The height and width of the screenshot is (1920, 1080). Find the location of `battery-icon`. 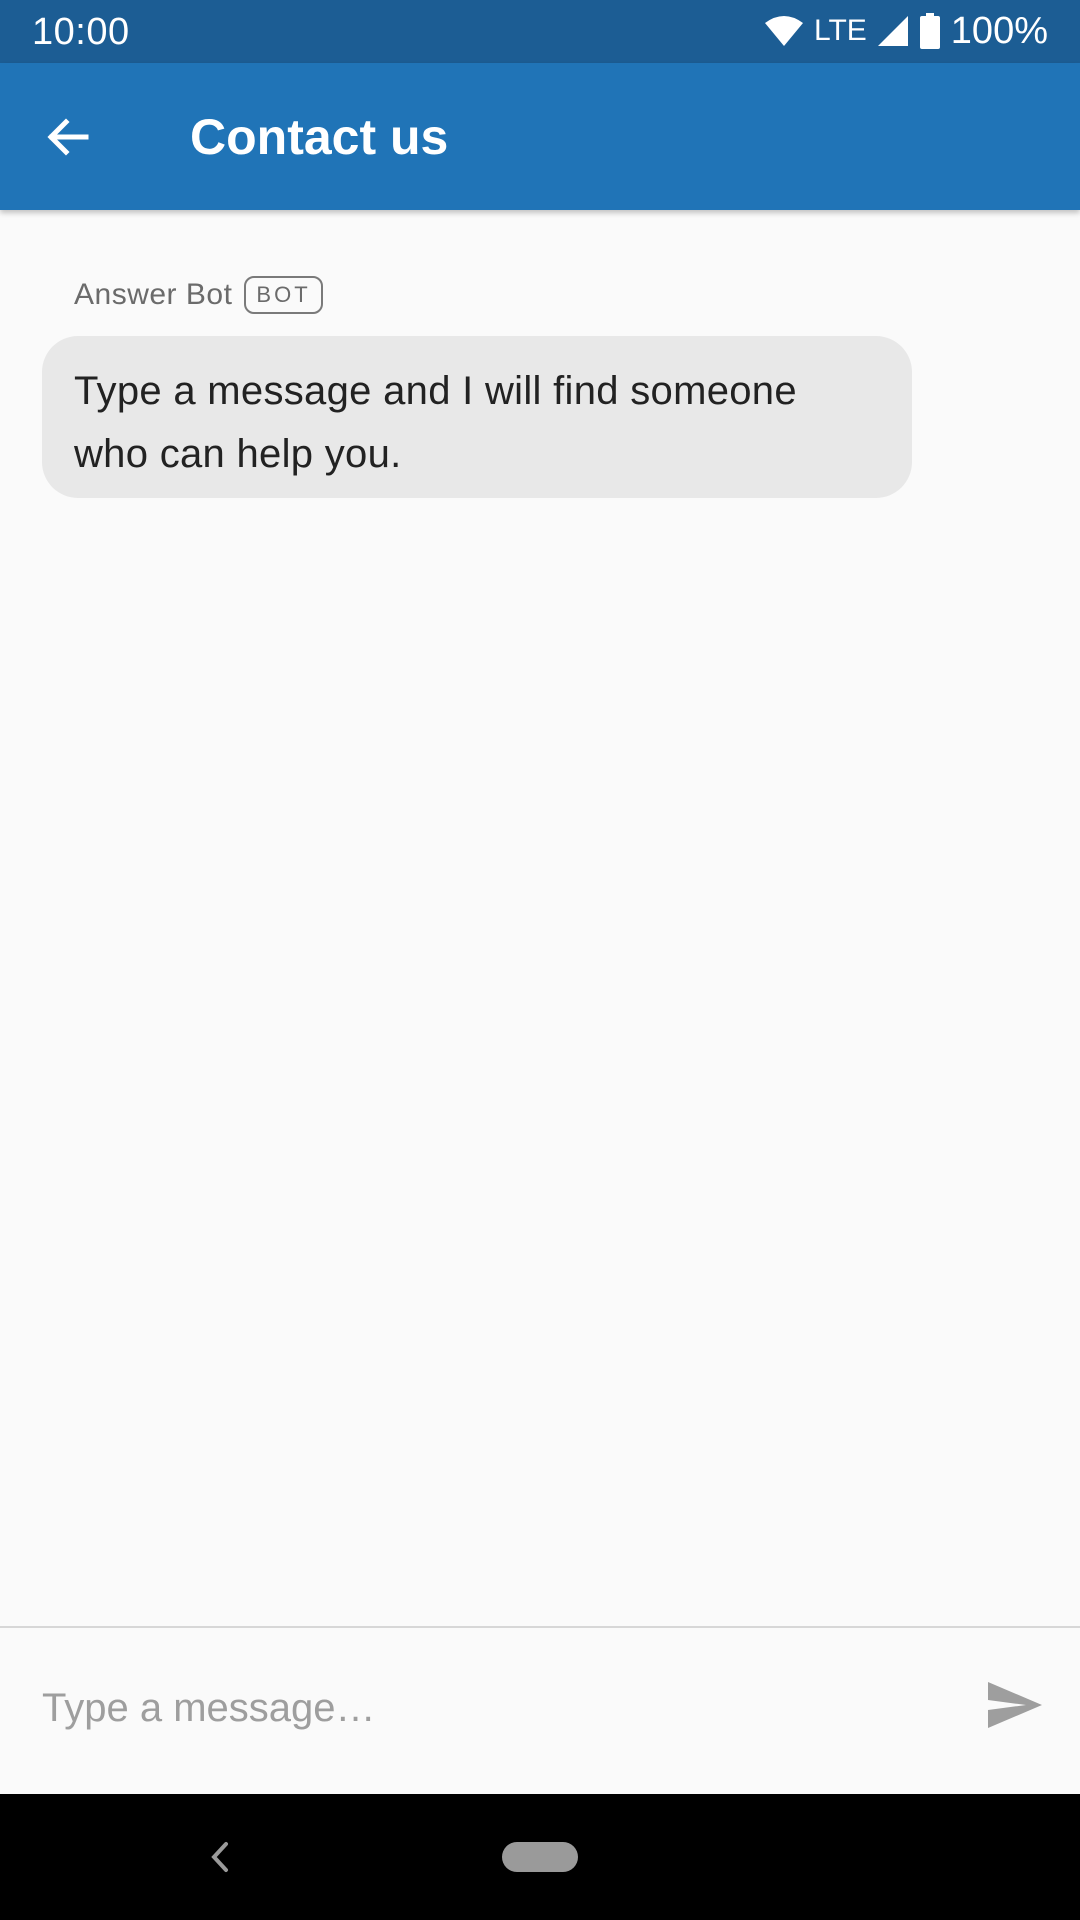

battery-icon is located at coordinates (929, 31).